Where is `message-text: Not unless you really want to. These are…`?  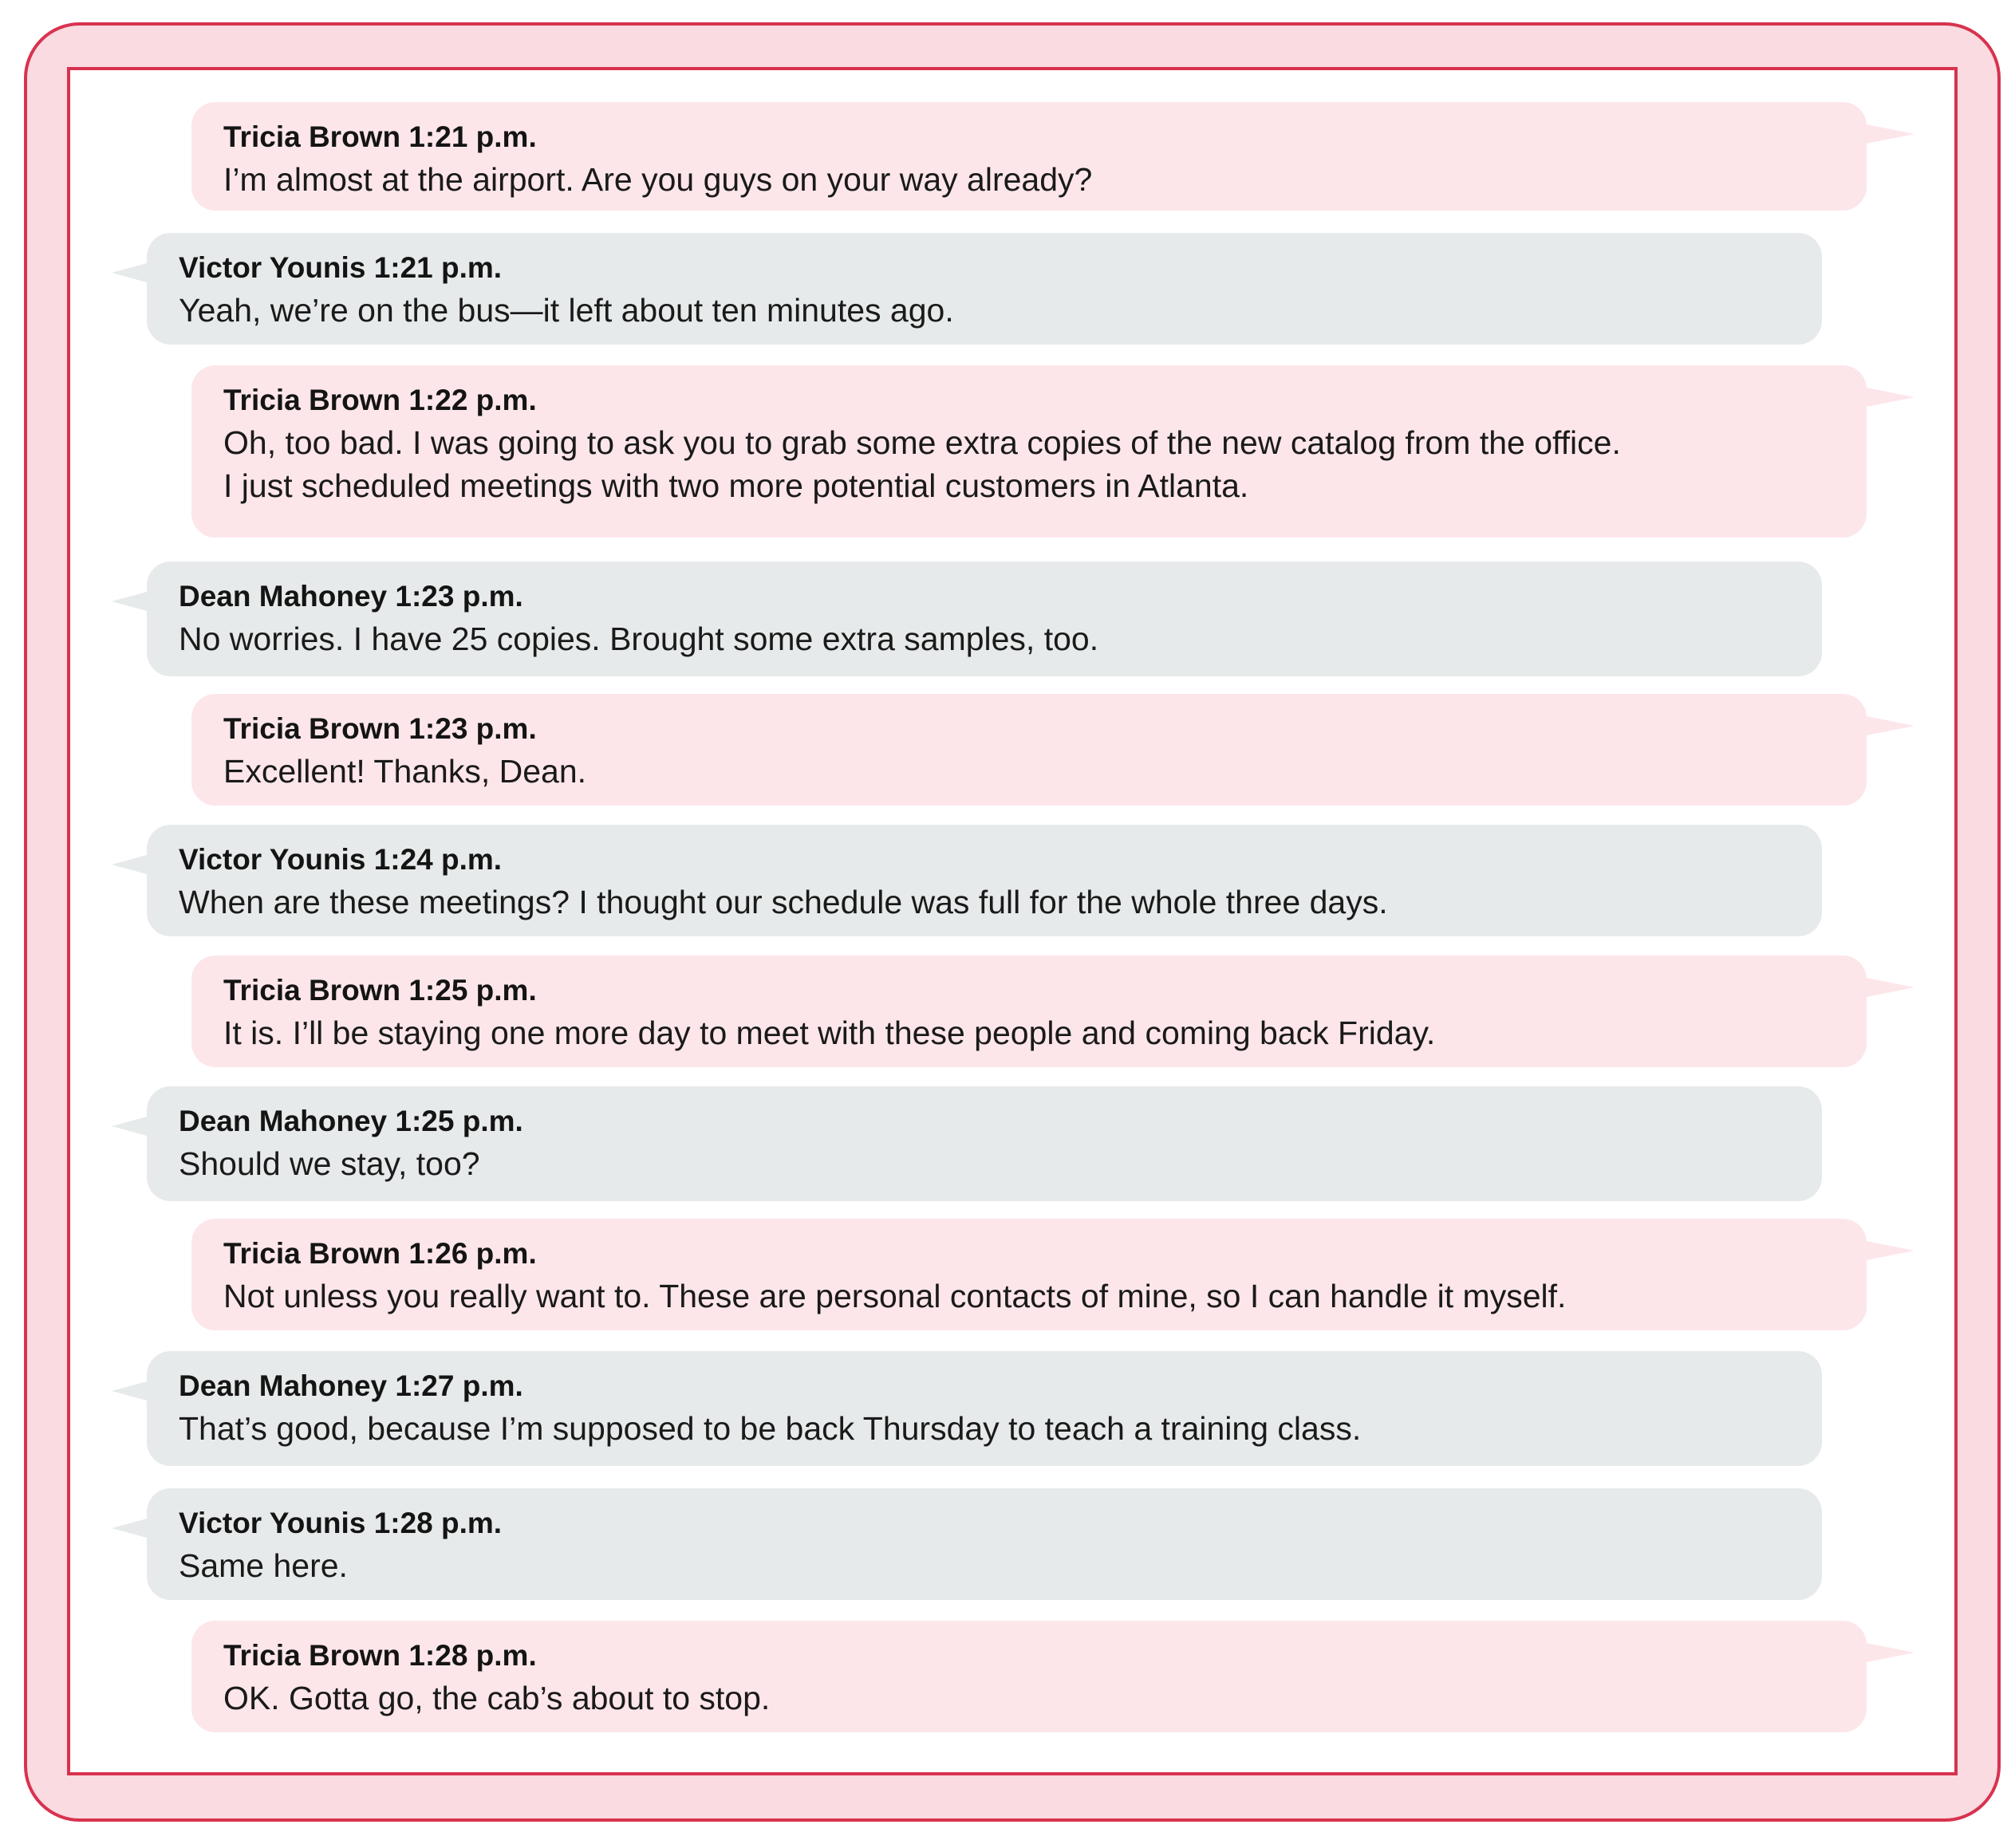
message-text: Not unless you really want to. These are… is located at coordinates (895, 1296).